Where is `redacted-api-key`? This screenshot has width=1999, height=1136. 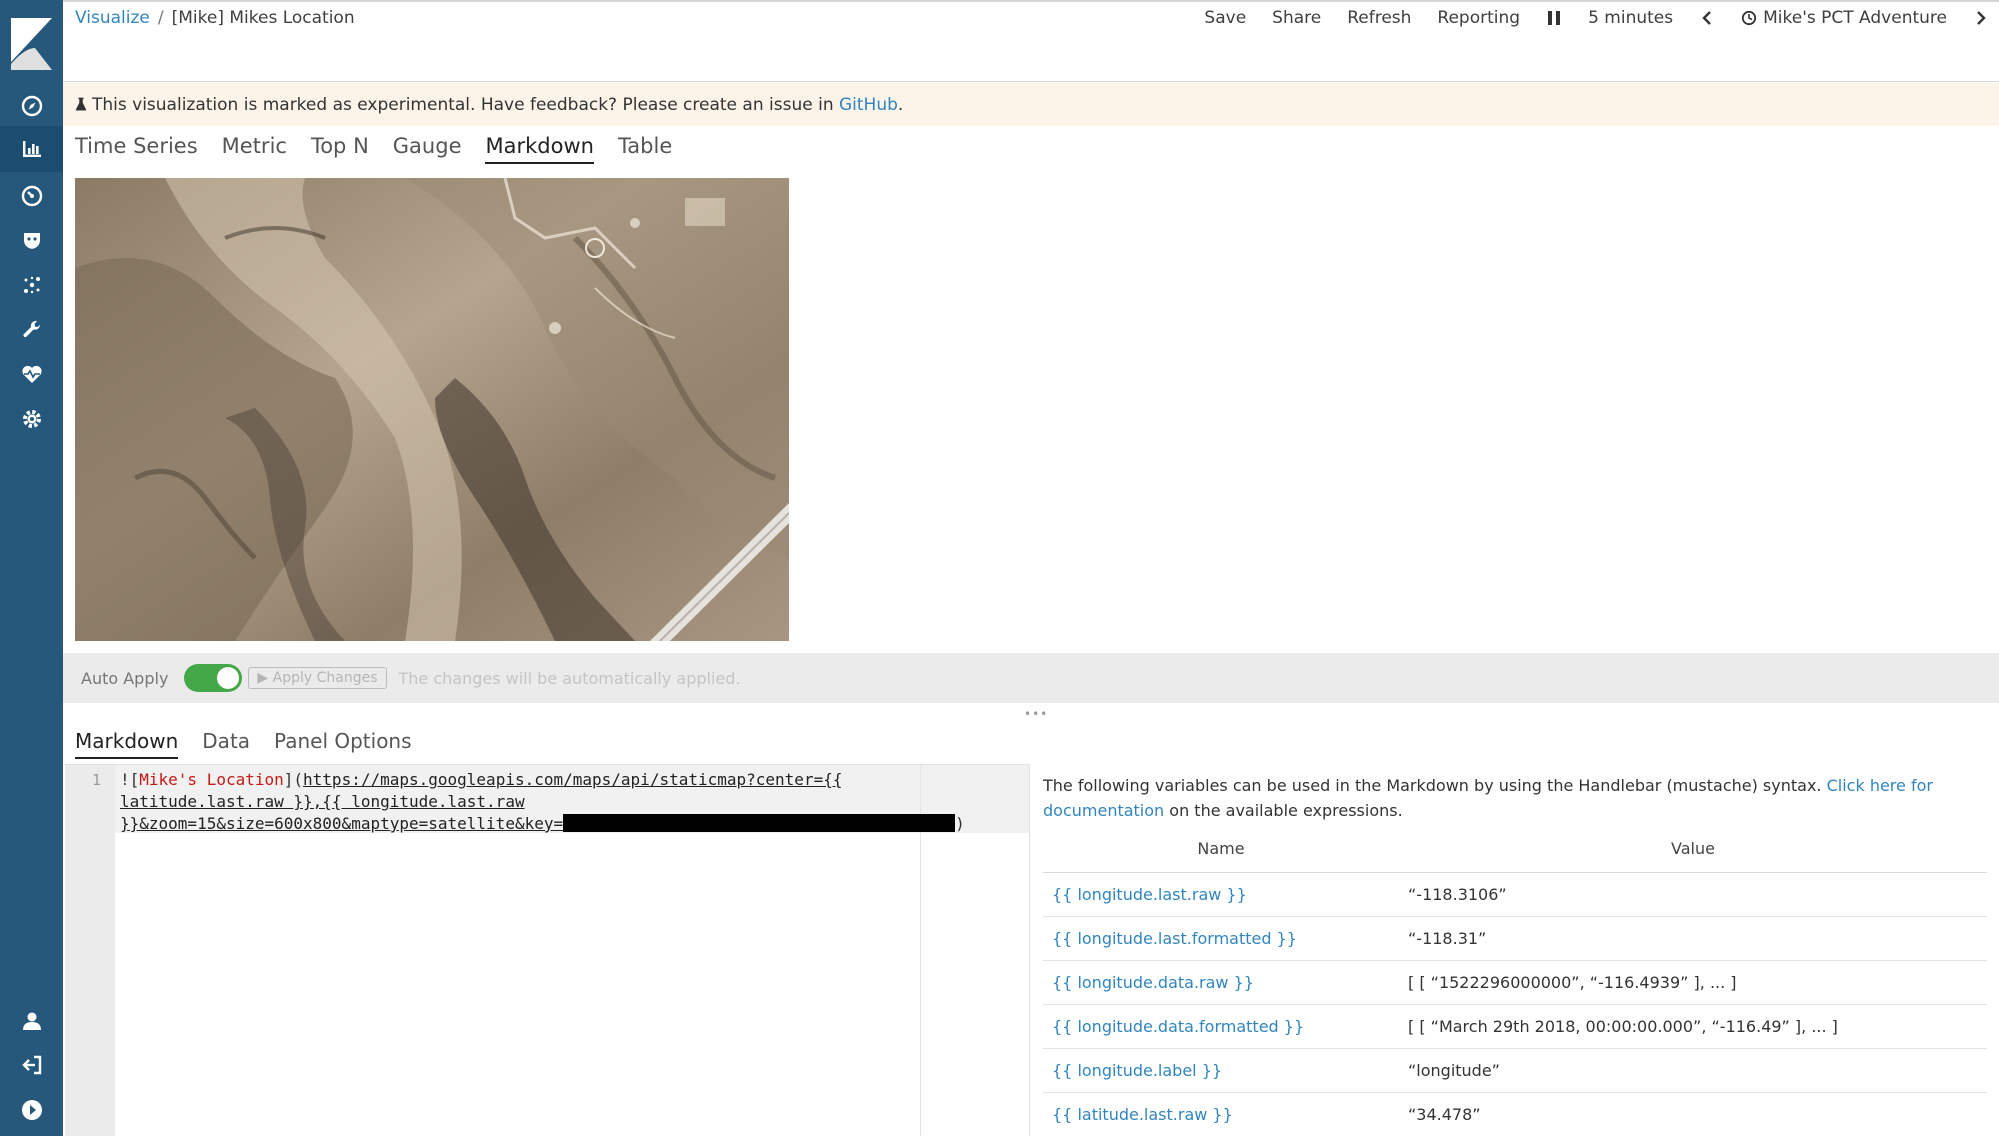
redacted-api-key is located at coordinates (759, 823).